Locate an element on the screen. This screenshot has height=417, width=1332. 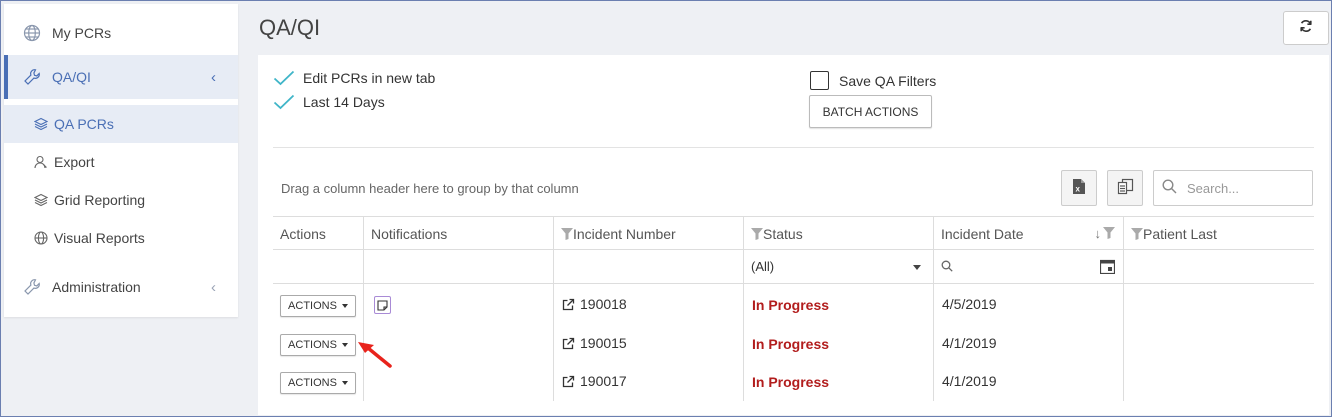
export-excel-button: x is located at coordinates (1079, 188).